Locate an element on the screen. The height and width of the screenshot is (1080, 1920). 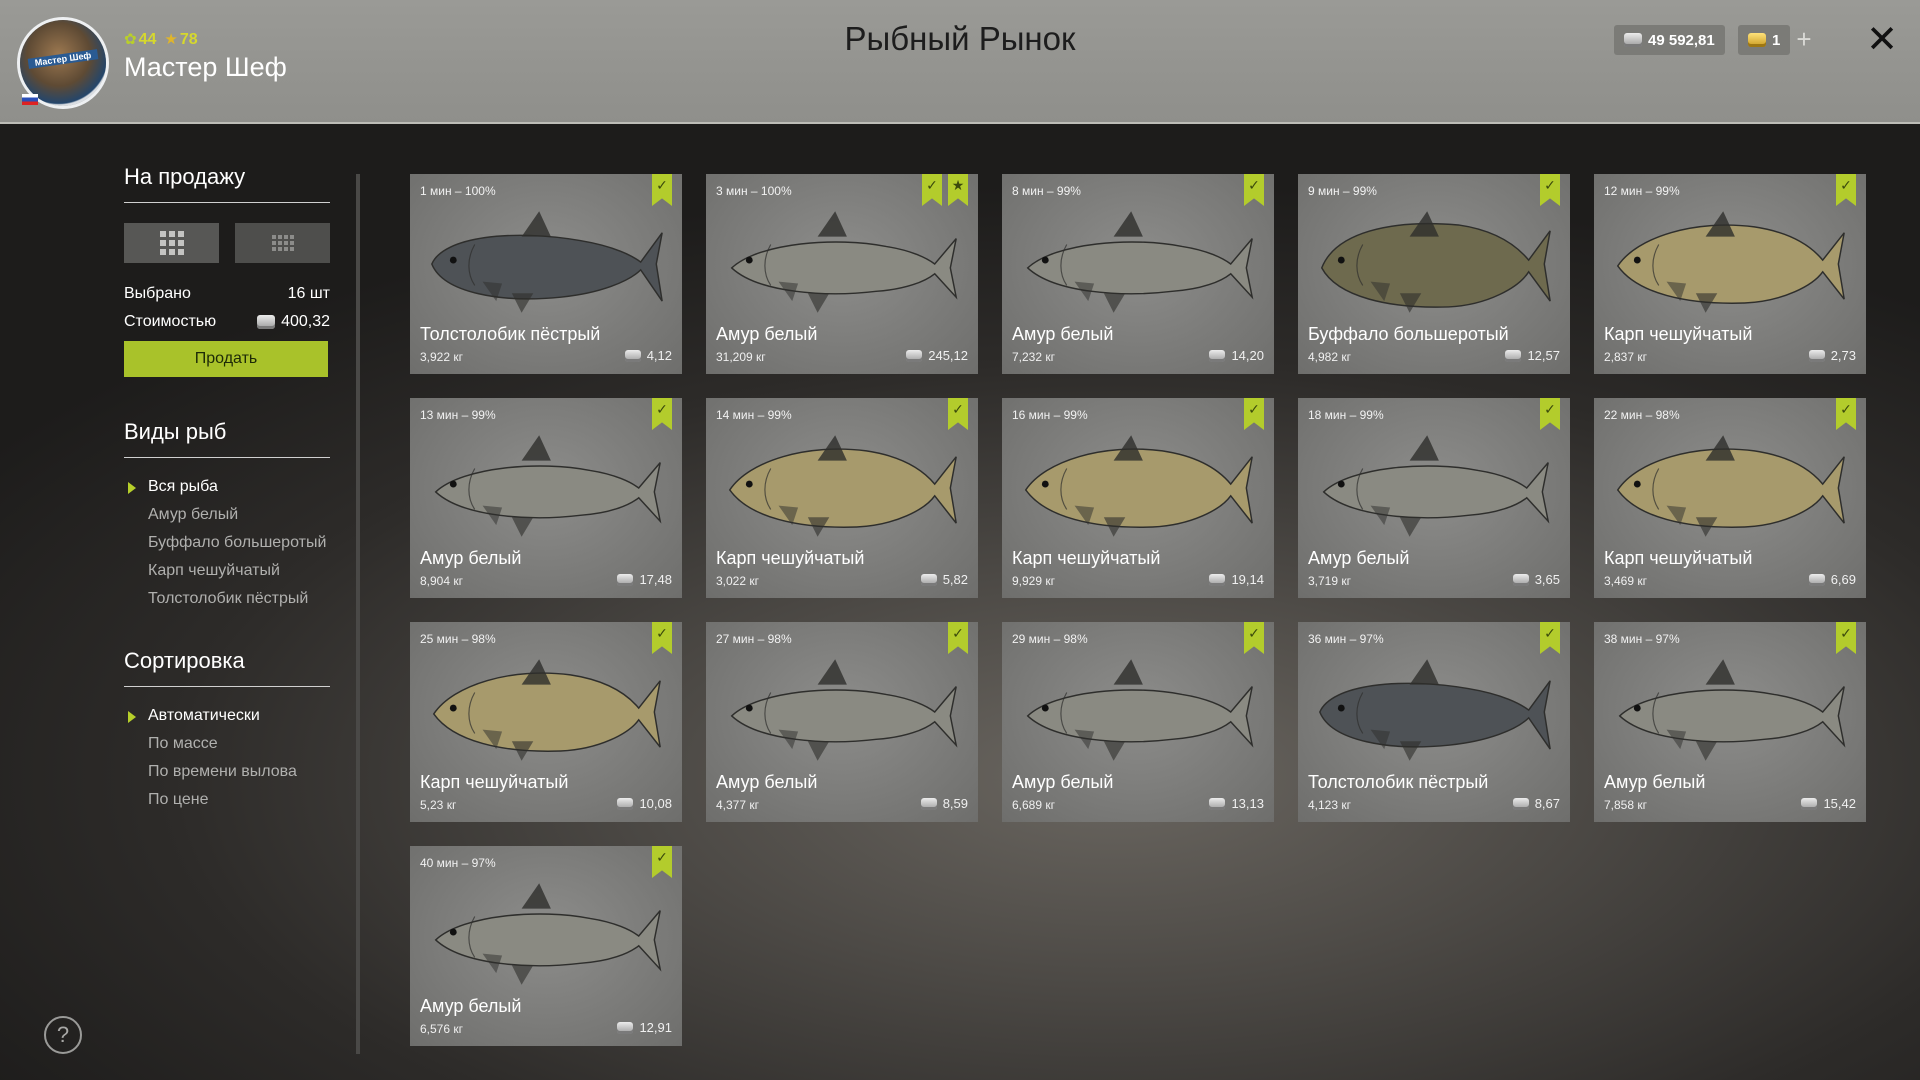
fish-price: 8,67 is located at coordinates (1536, 803).